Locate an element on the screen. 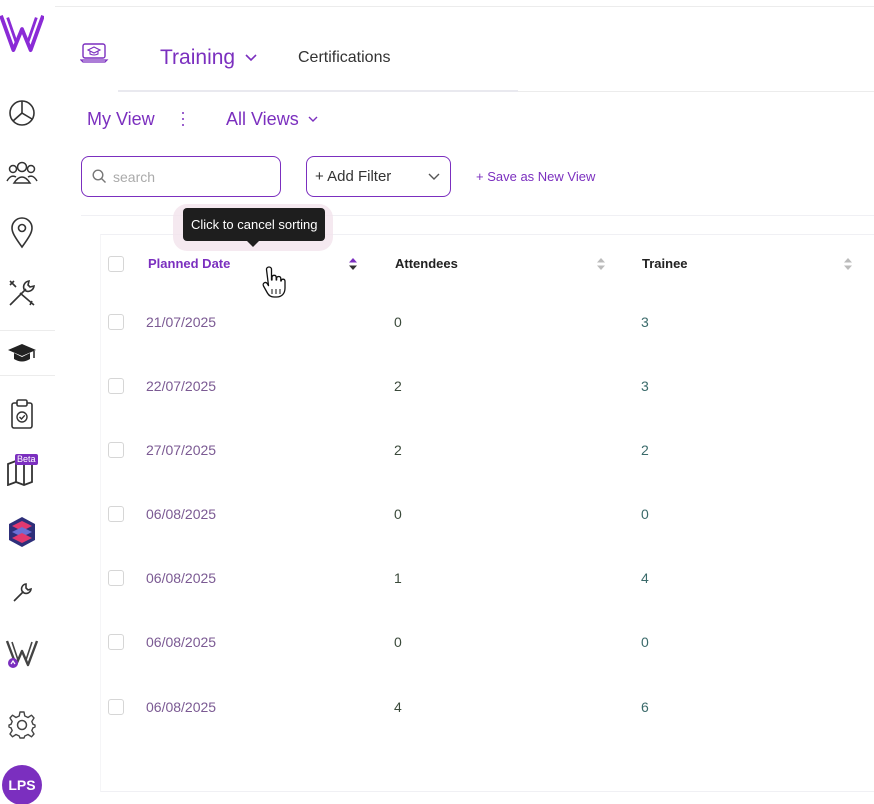 The height and width of the screenshot is (804, 874). cell-planned-date: 27/07/2025 is located at coordinates (181, 450).